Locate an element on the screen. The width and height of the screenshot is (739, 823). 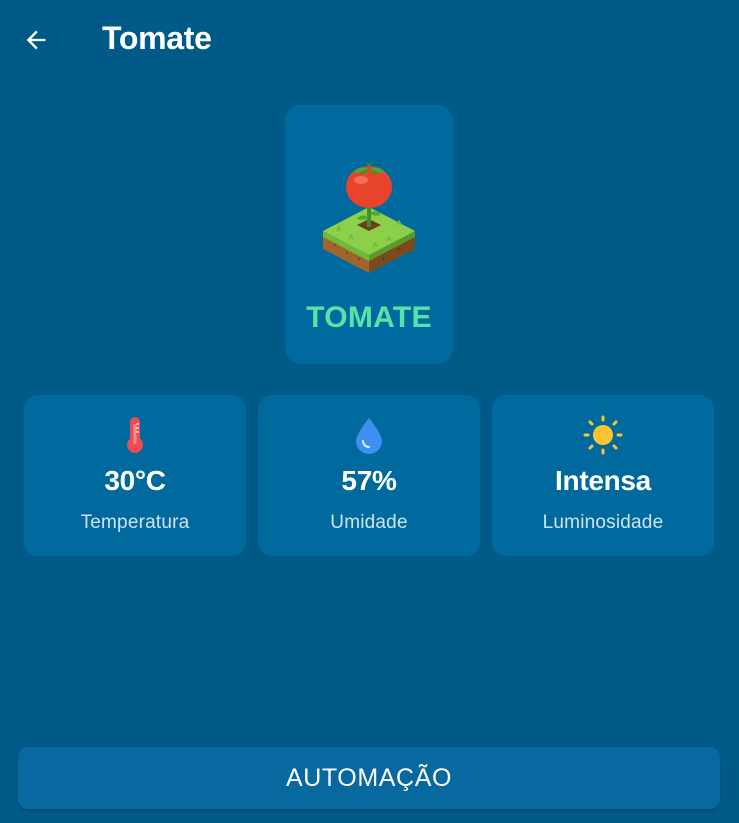
luminosity-card: Intensa Luminosidade is located at coordinates (603, 475).